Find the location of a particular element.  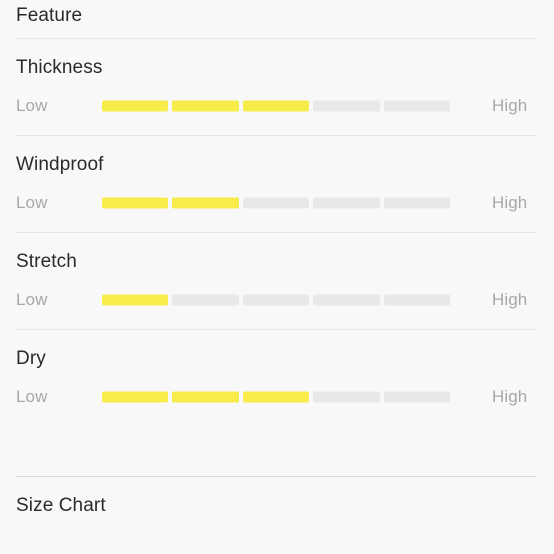

scale-low-label-windproof: Low is located at coordinates (32, 202).